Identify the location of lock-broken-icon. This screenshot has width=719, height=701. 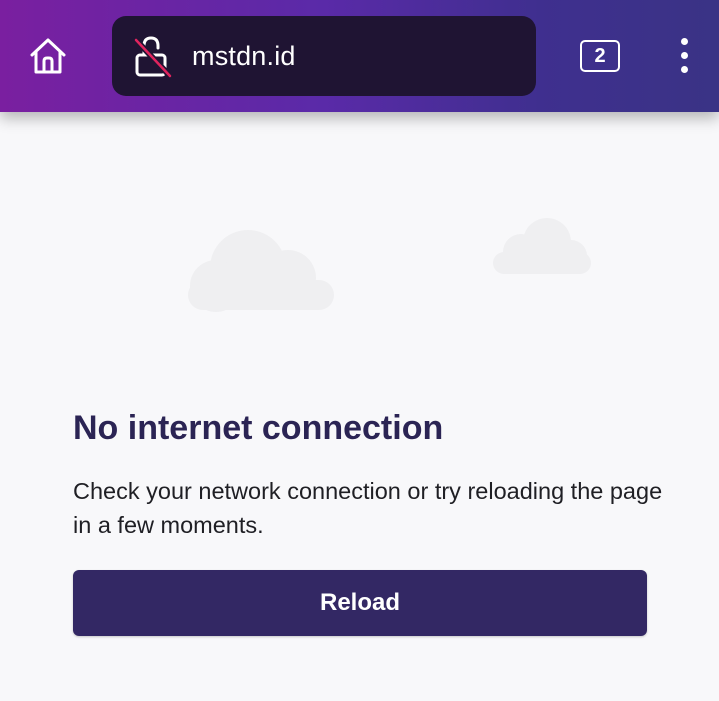
(154, 56).